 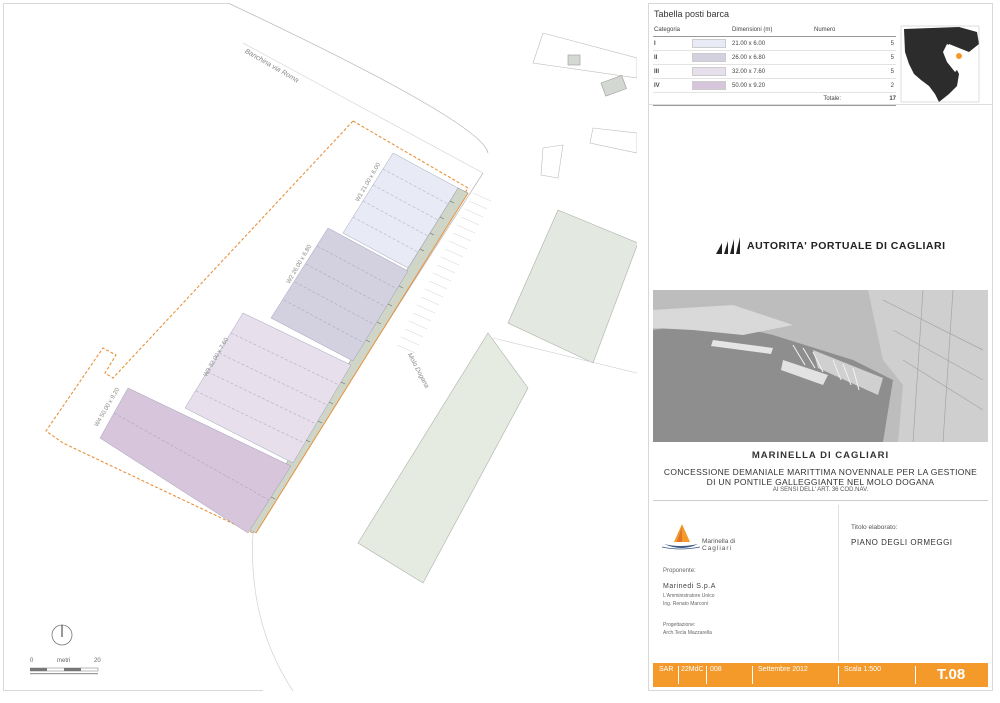 What do you see at coordinates (719, 545) in the screenshot?
I see `logo-text: Marinella di Cagliari` at bounding box center [719, 545].